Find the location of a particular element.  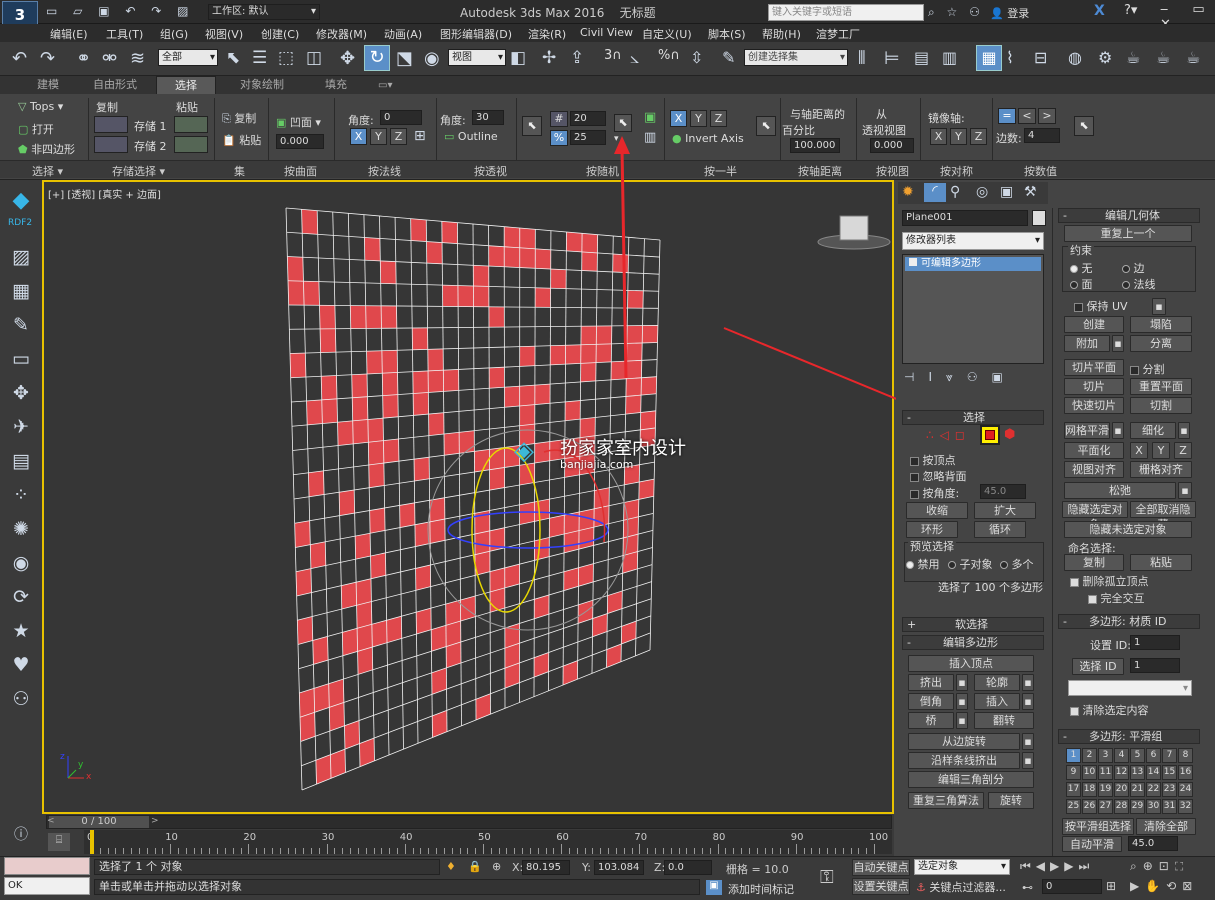

meshsmooth-button: 网格平滑 is located at coordinates (1087, 430).